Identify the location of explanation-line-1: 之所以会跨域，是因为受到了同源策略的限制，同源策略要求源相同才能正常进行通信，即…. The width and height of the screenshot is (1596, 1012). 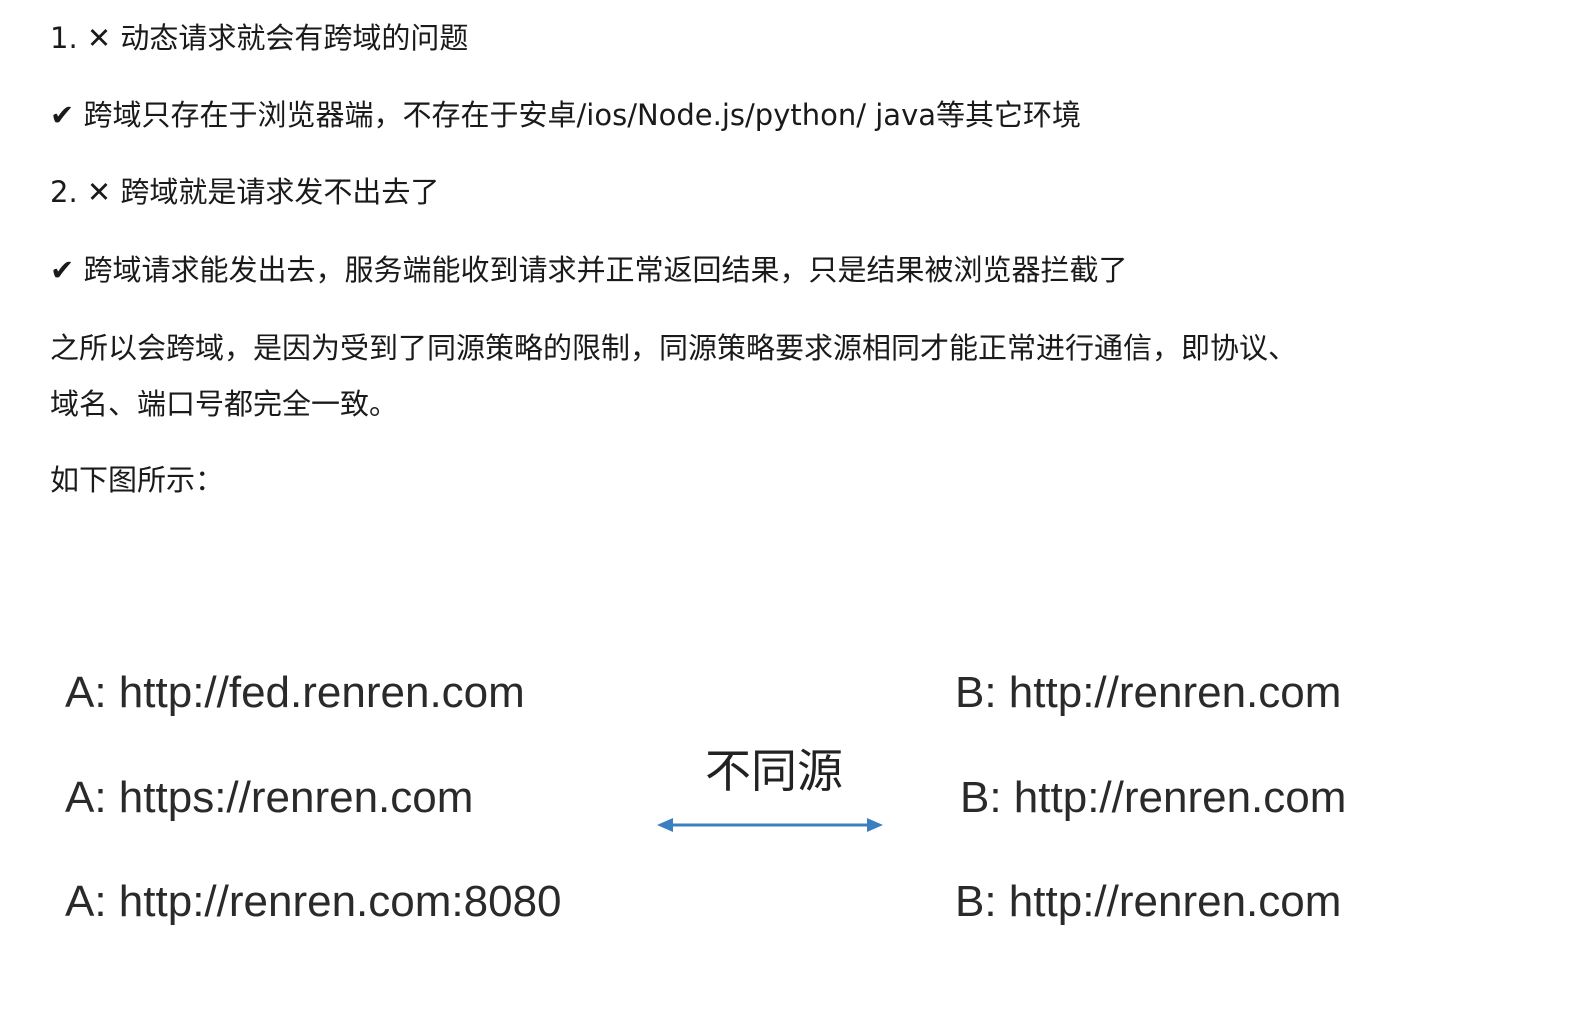
(674, 348).